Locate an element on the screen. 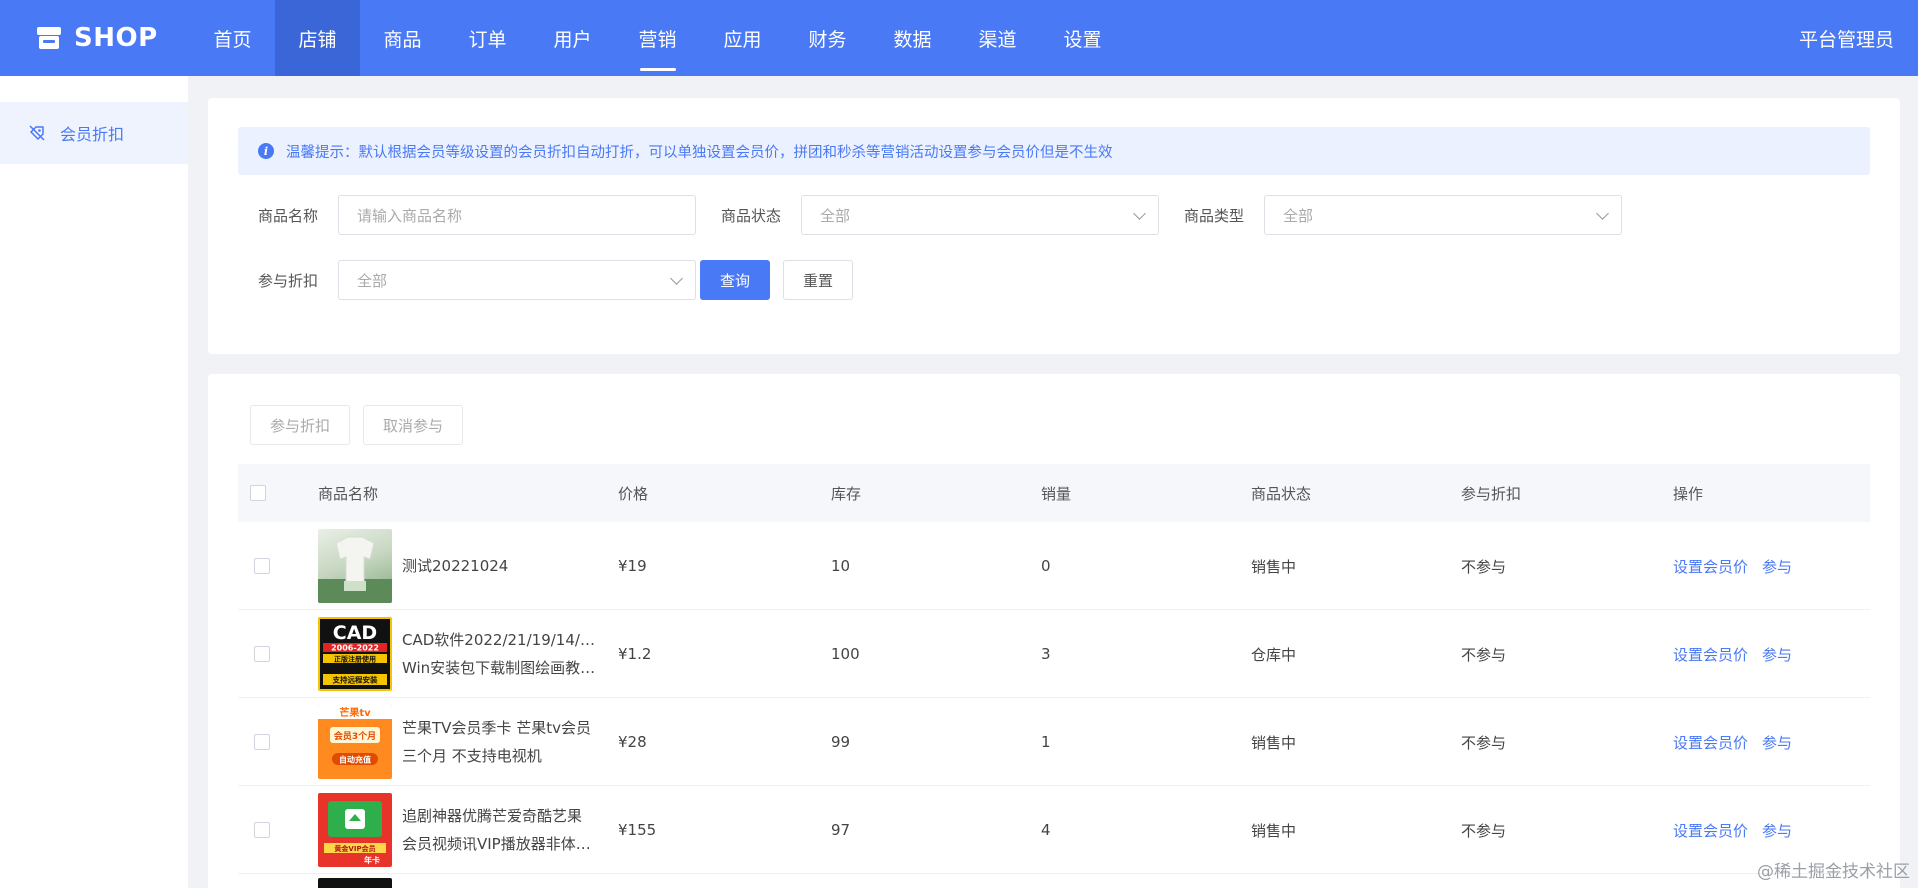 This screenshot has width=1918, height=888. reset-button: 重置 is located at coordinates (818, 280).